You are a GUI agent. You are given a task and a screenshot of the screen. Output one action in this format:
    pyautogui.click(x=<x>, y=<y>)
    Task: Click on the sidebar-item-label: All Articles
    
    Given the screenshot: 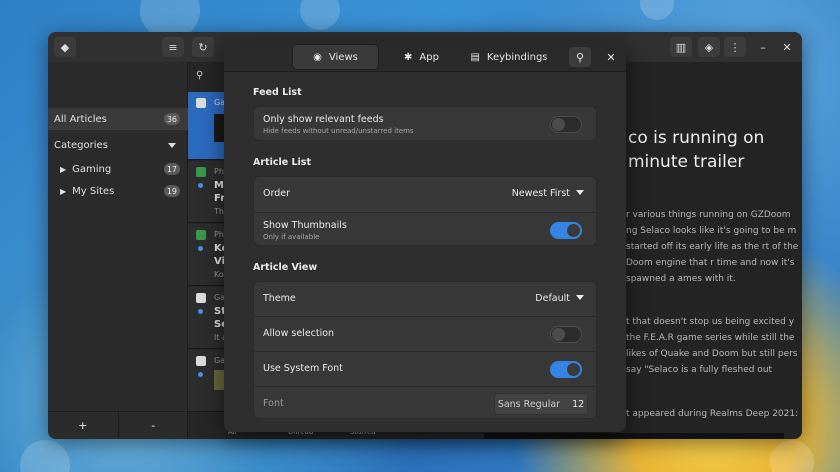 What is the action you would take?
    pyautogui.click(x=80, y=119)
    